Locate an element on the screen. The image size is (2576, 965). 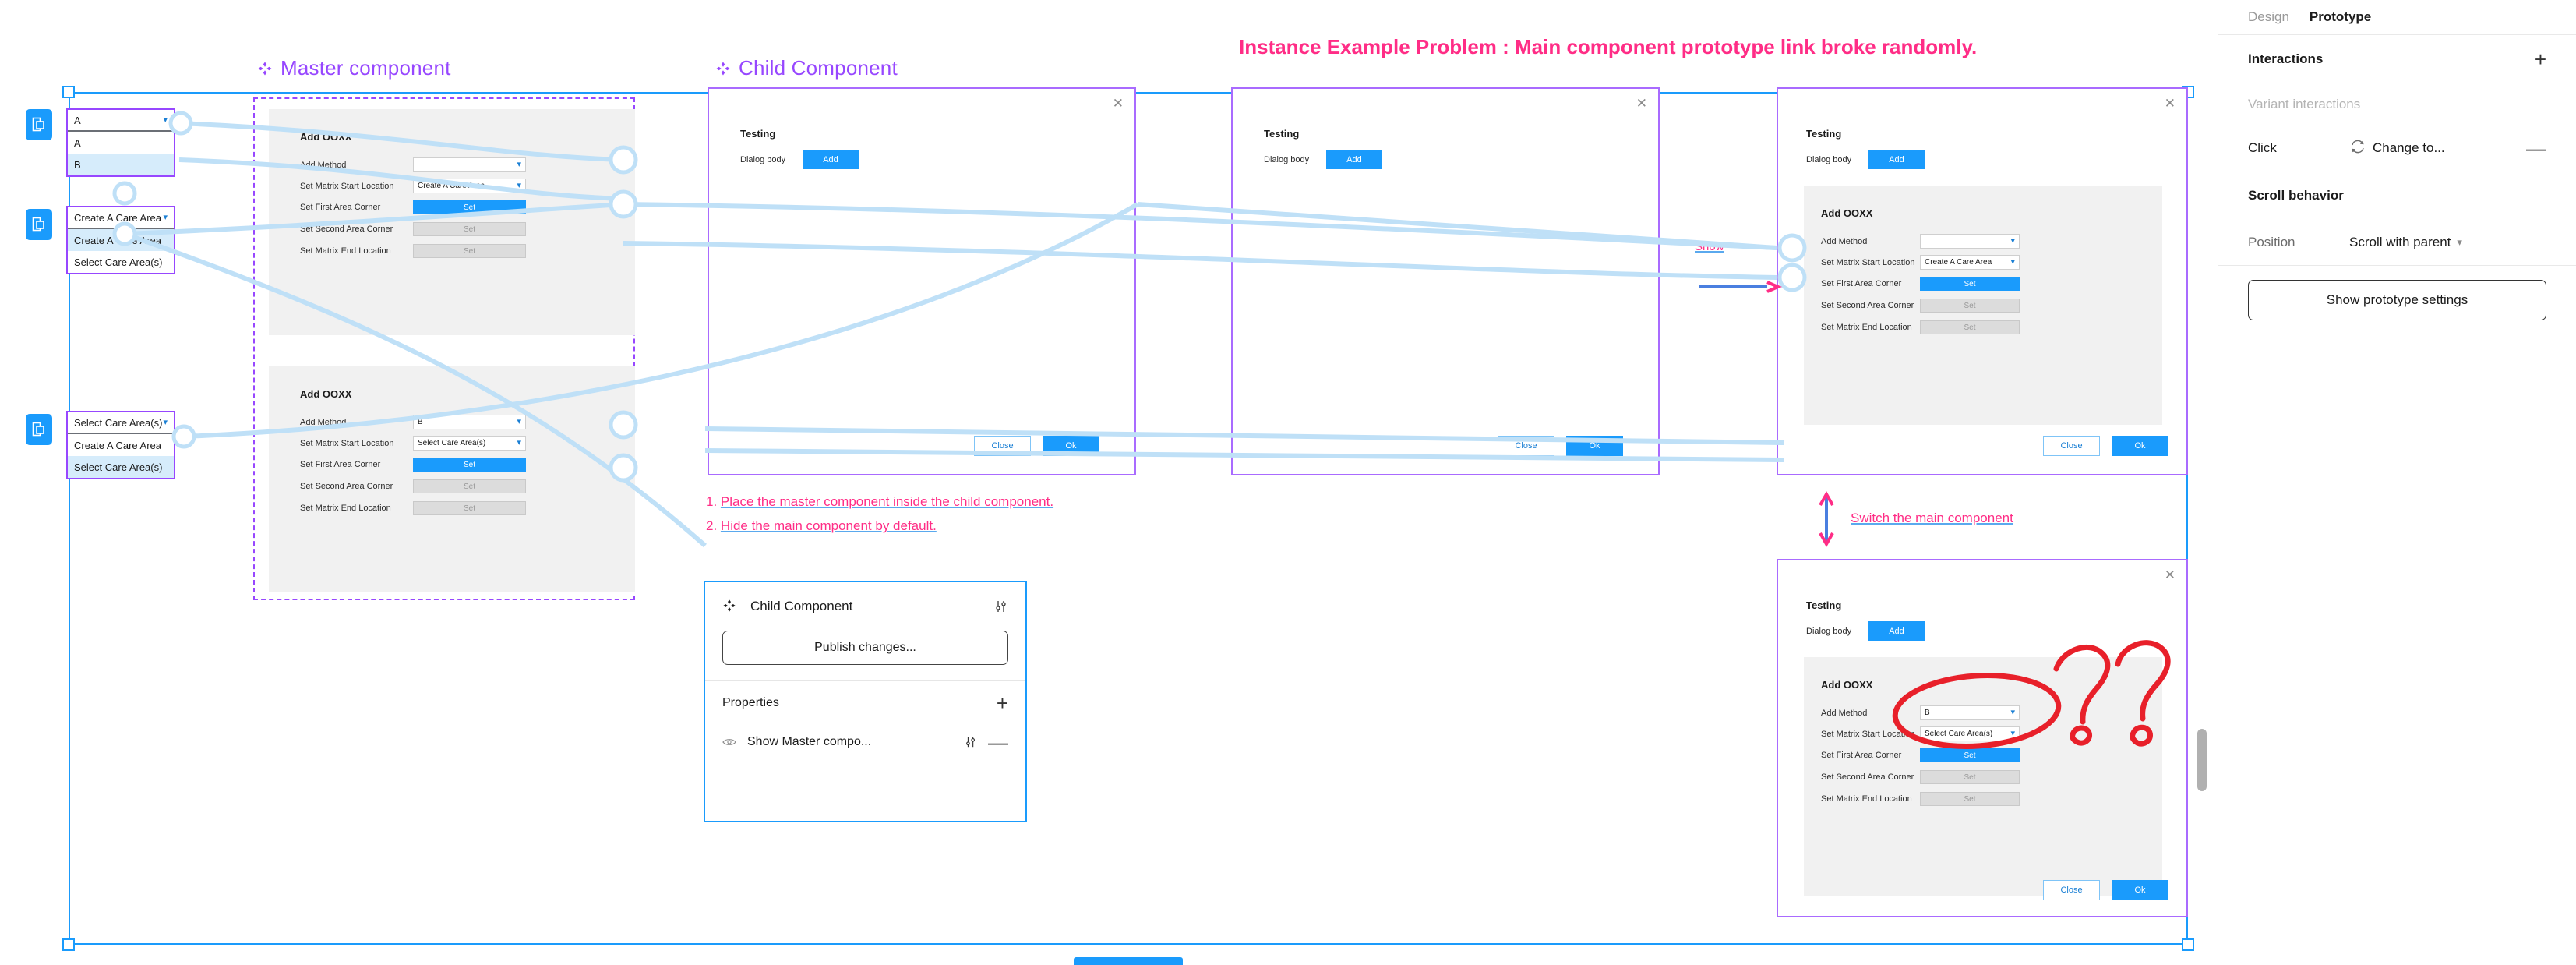
resize-handle-bottom-left is located at coordinates (68, 945).